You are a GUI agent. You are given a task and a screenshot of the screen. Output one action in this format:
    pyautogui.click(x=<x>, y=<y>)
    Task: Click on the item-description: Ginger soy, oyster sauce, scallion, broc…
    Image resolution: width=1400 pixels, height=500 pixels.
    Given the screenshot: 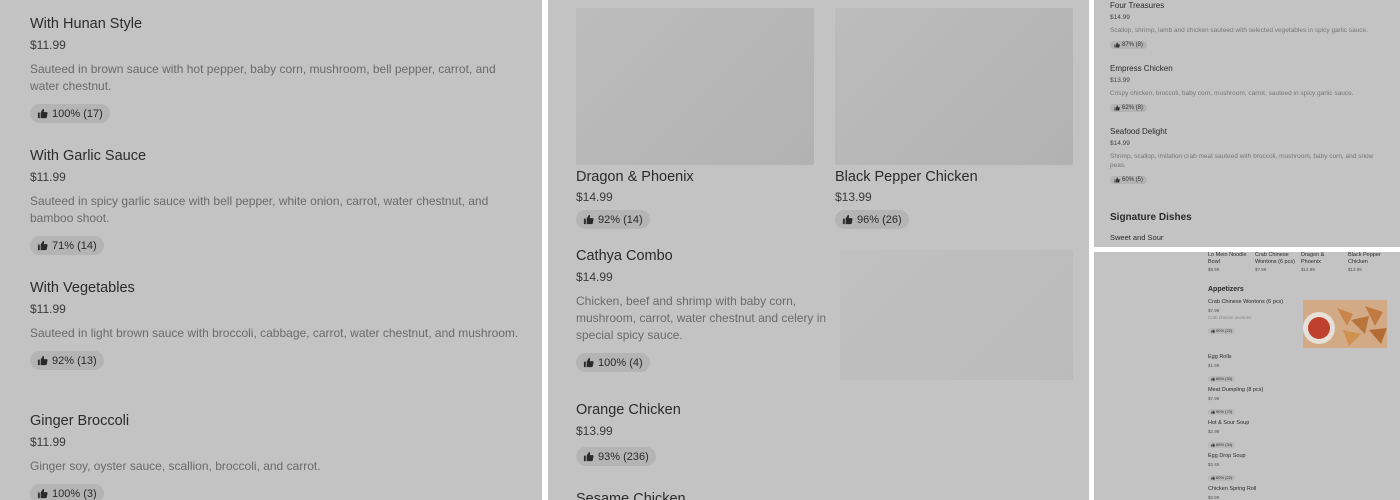 What is the action you would take?
    pyautogui.click(x=175, y=466)
    